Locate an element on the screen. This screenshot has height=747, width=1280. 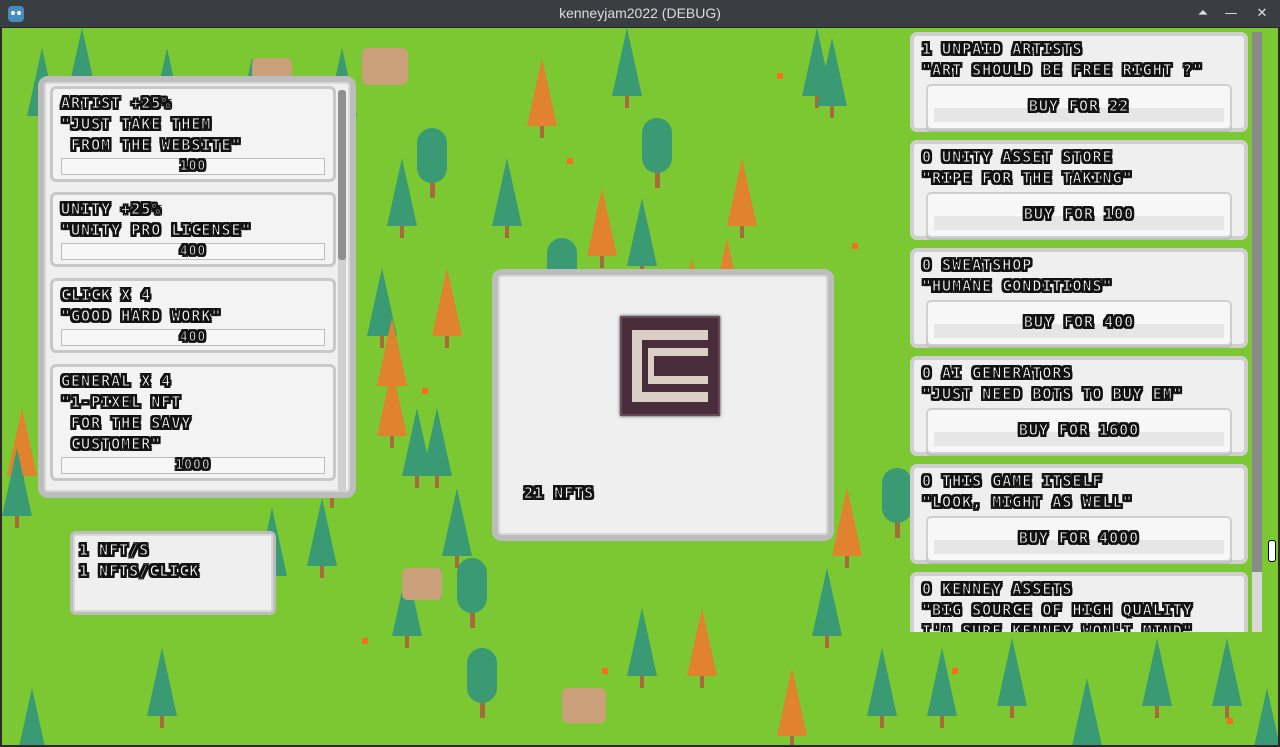
upgrade-item-click: CLICK X 4 "GOOD HARD WORK" 400 is located at coordinates (193, 315).